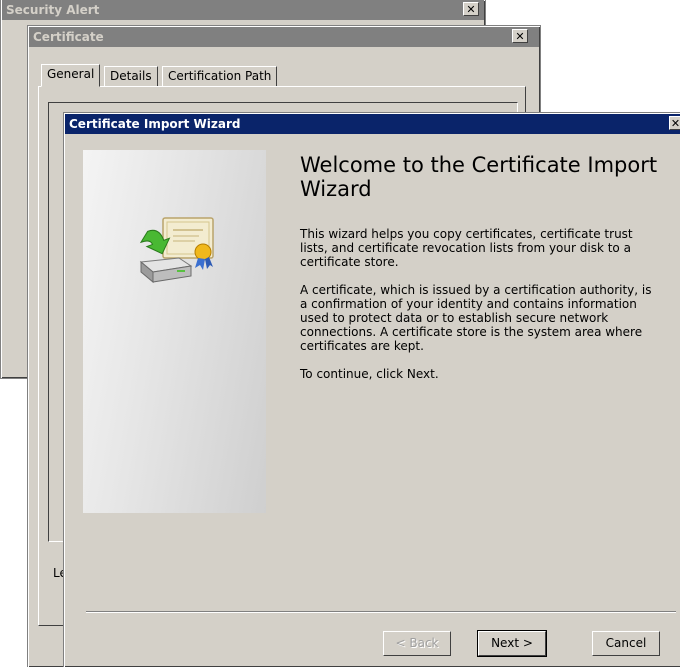 This screenshot has width=680, height=667. What do you see at coordinates (243, 10) in the screenshot?
I see `security-alert-titlebar: Security Alert` at bounding box center [243, 10].